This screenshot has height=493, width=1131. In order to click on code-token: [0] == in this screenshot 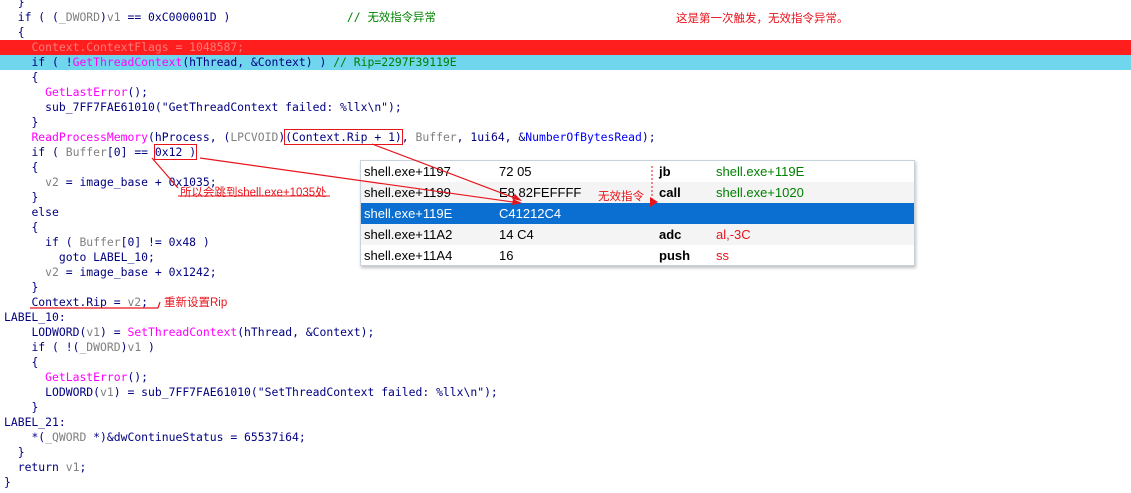, I will do `click(130, 152)`.